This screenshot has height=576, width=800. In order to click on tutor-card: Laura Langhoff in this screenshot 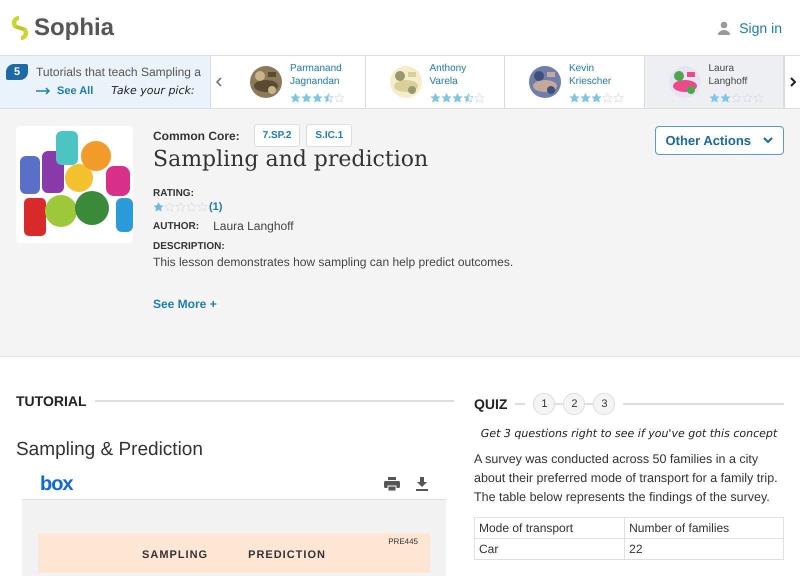, I will do `click(714, 82)`.